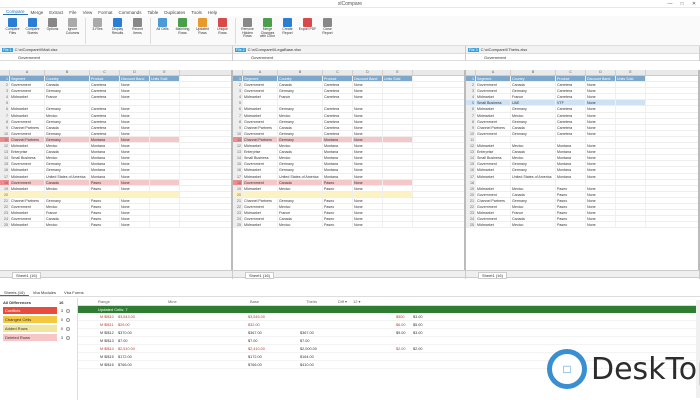  Describe the element at coordinates (682, 4) in the screenshot. I see `maximize-button: □` at that location.